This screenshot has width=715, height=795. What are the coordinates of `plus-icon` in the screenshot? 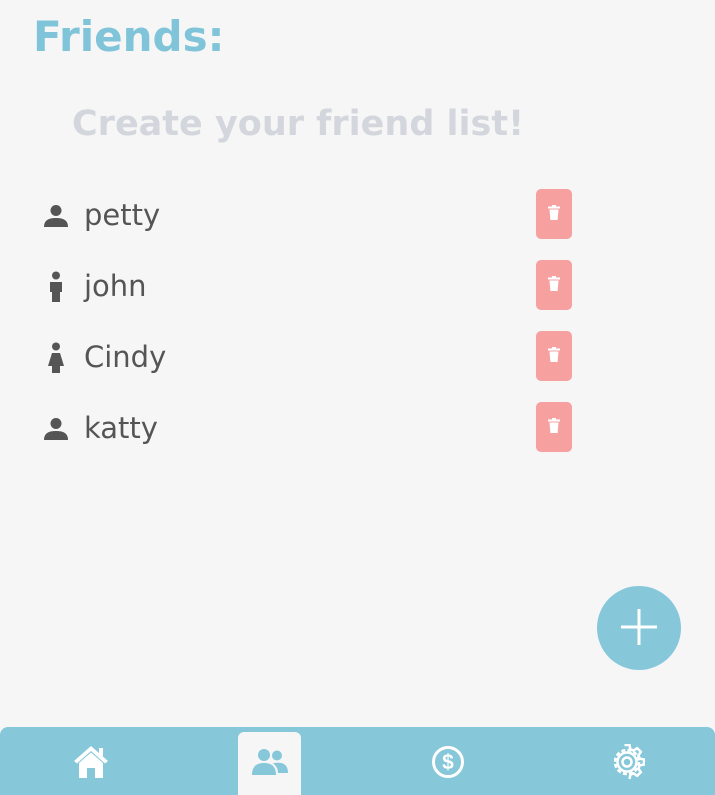 It's located at (639, 628).